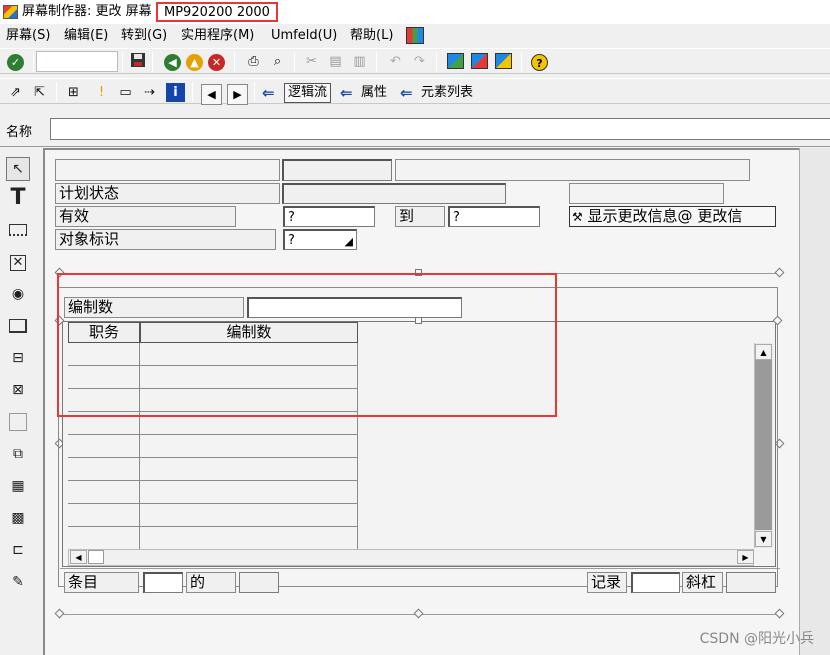  I want to click on redo-icon: ↷, so click(419, 61).